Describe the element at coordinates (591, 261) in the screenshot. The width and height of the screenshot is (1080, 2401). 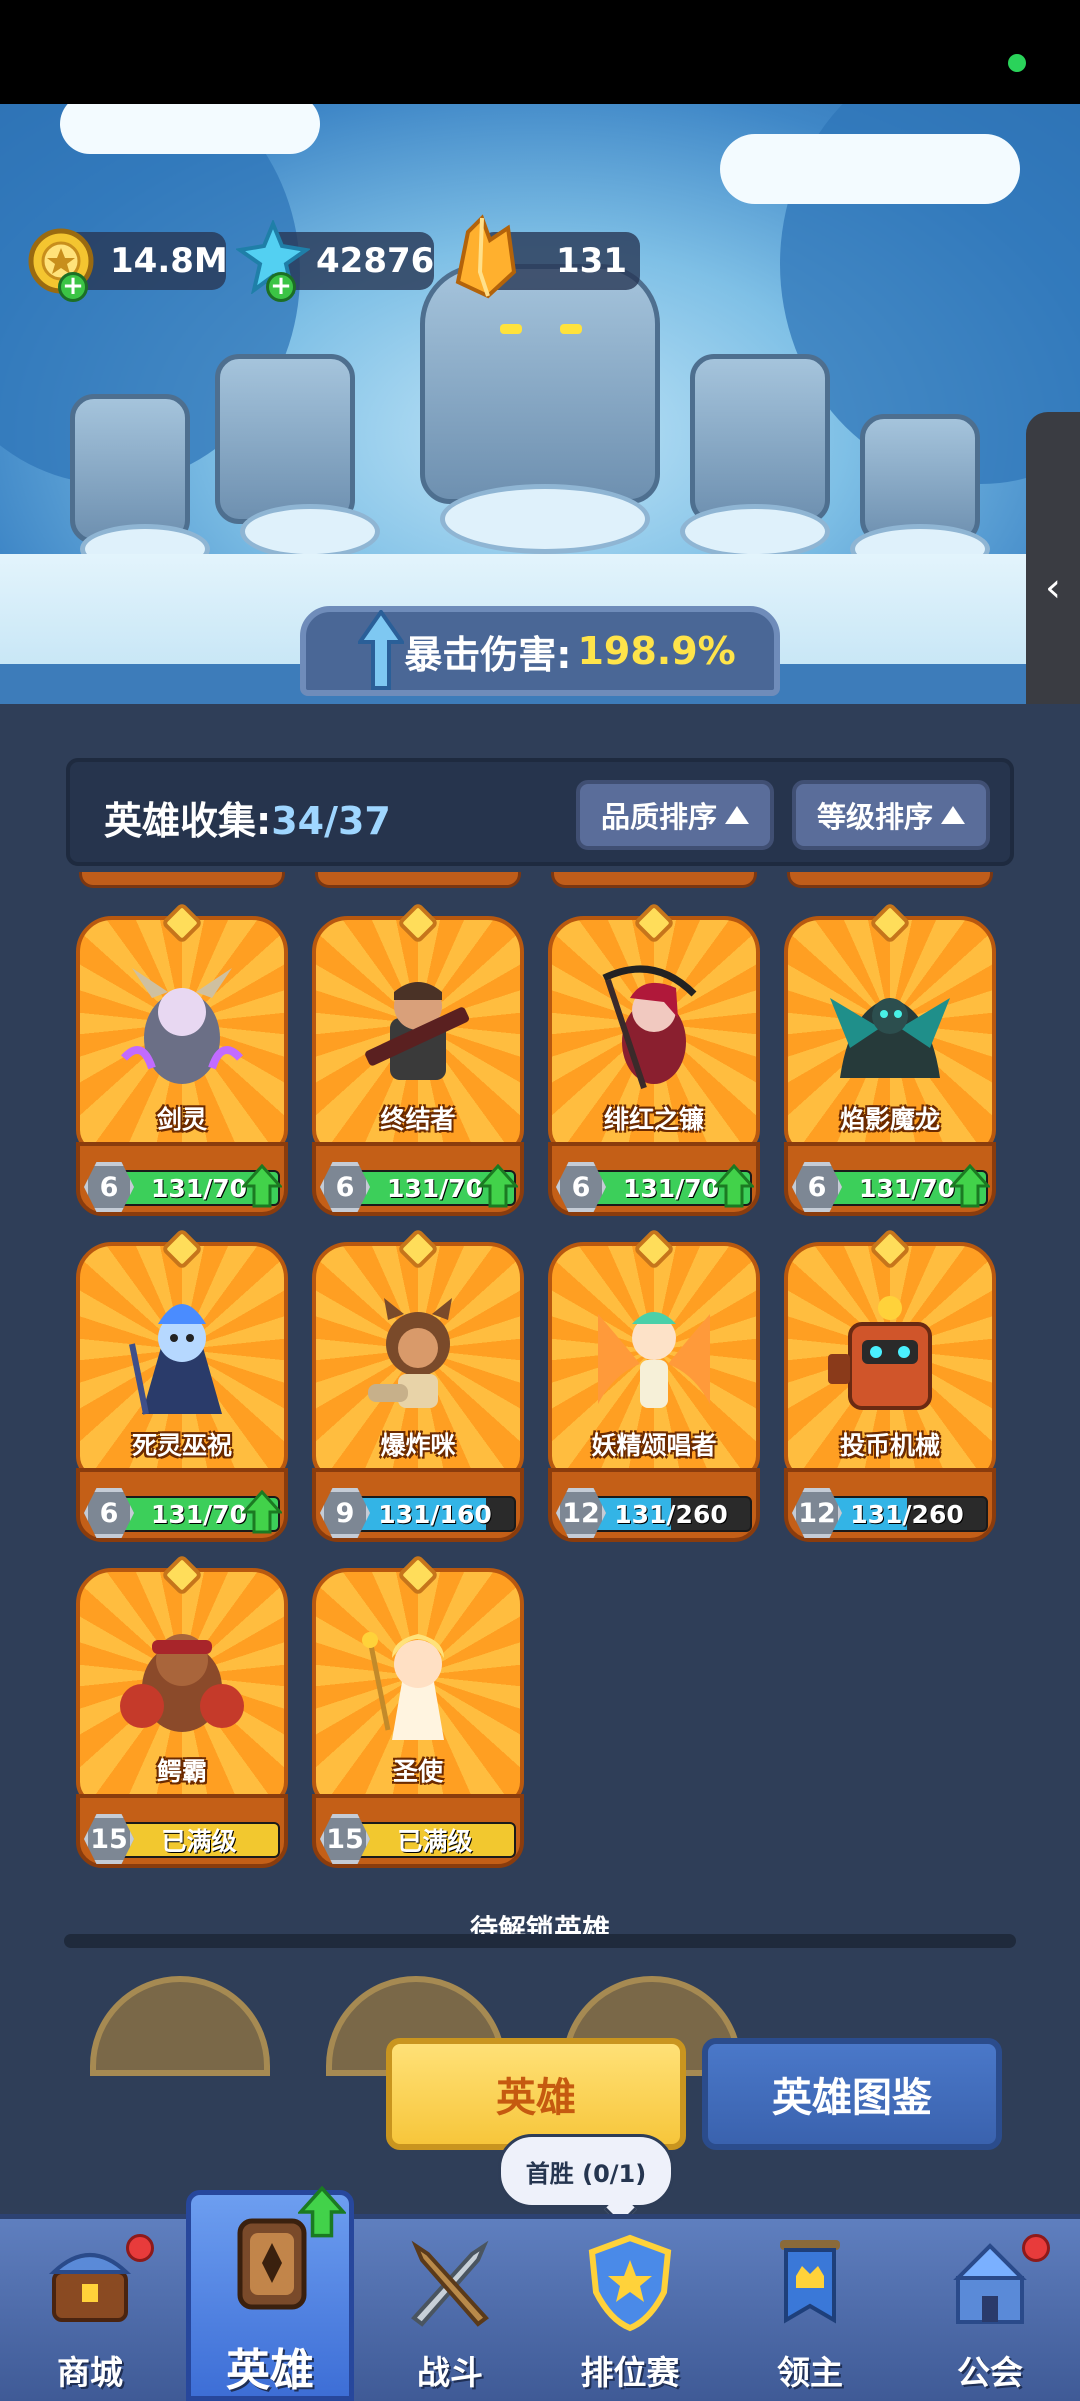
I see `crystal-amount: 131` at that location.